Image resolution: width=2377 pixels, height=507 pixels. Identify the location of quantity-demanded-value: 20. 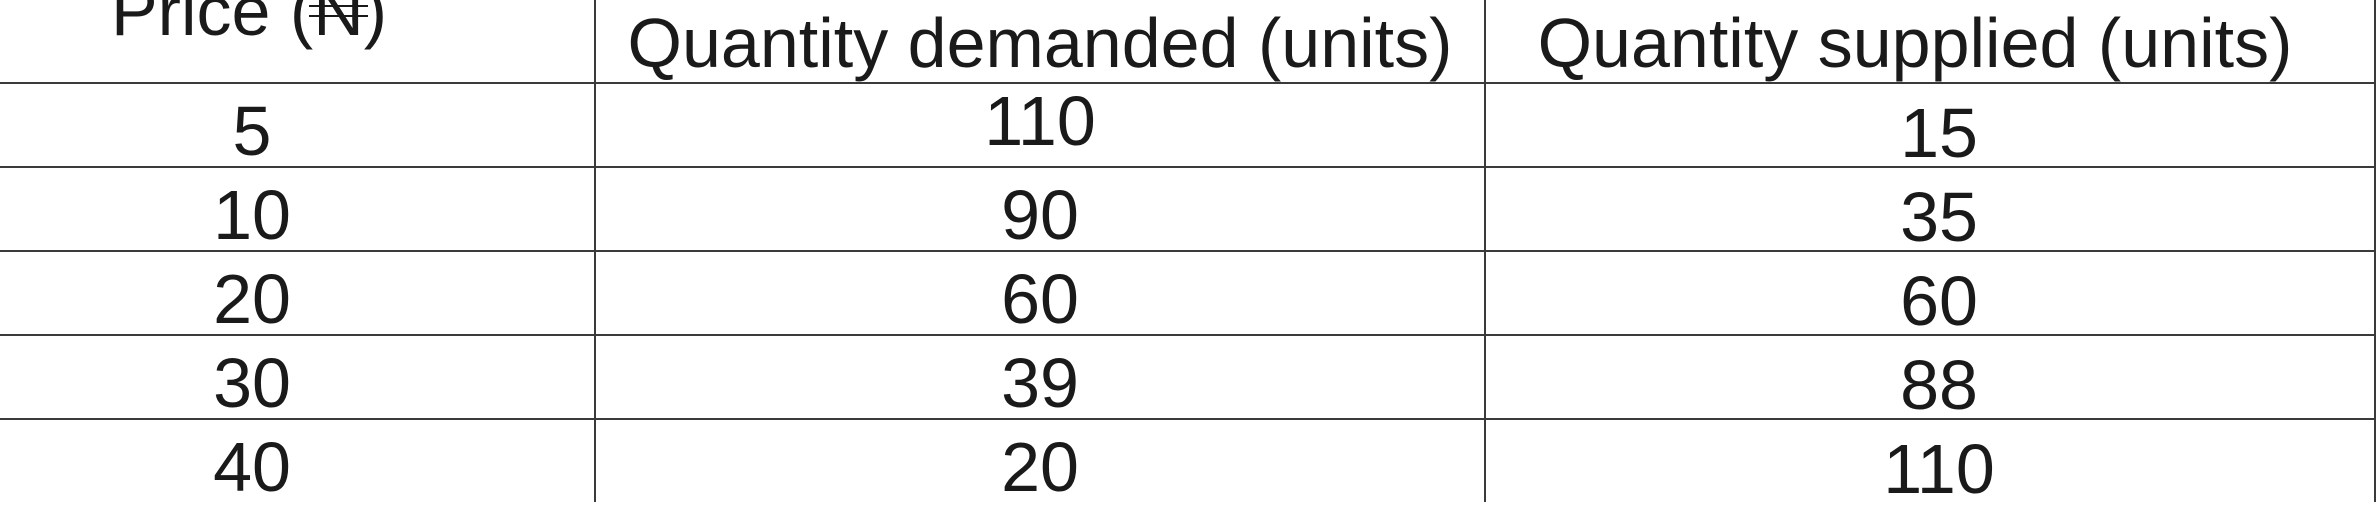
(1040, 465).